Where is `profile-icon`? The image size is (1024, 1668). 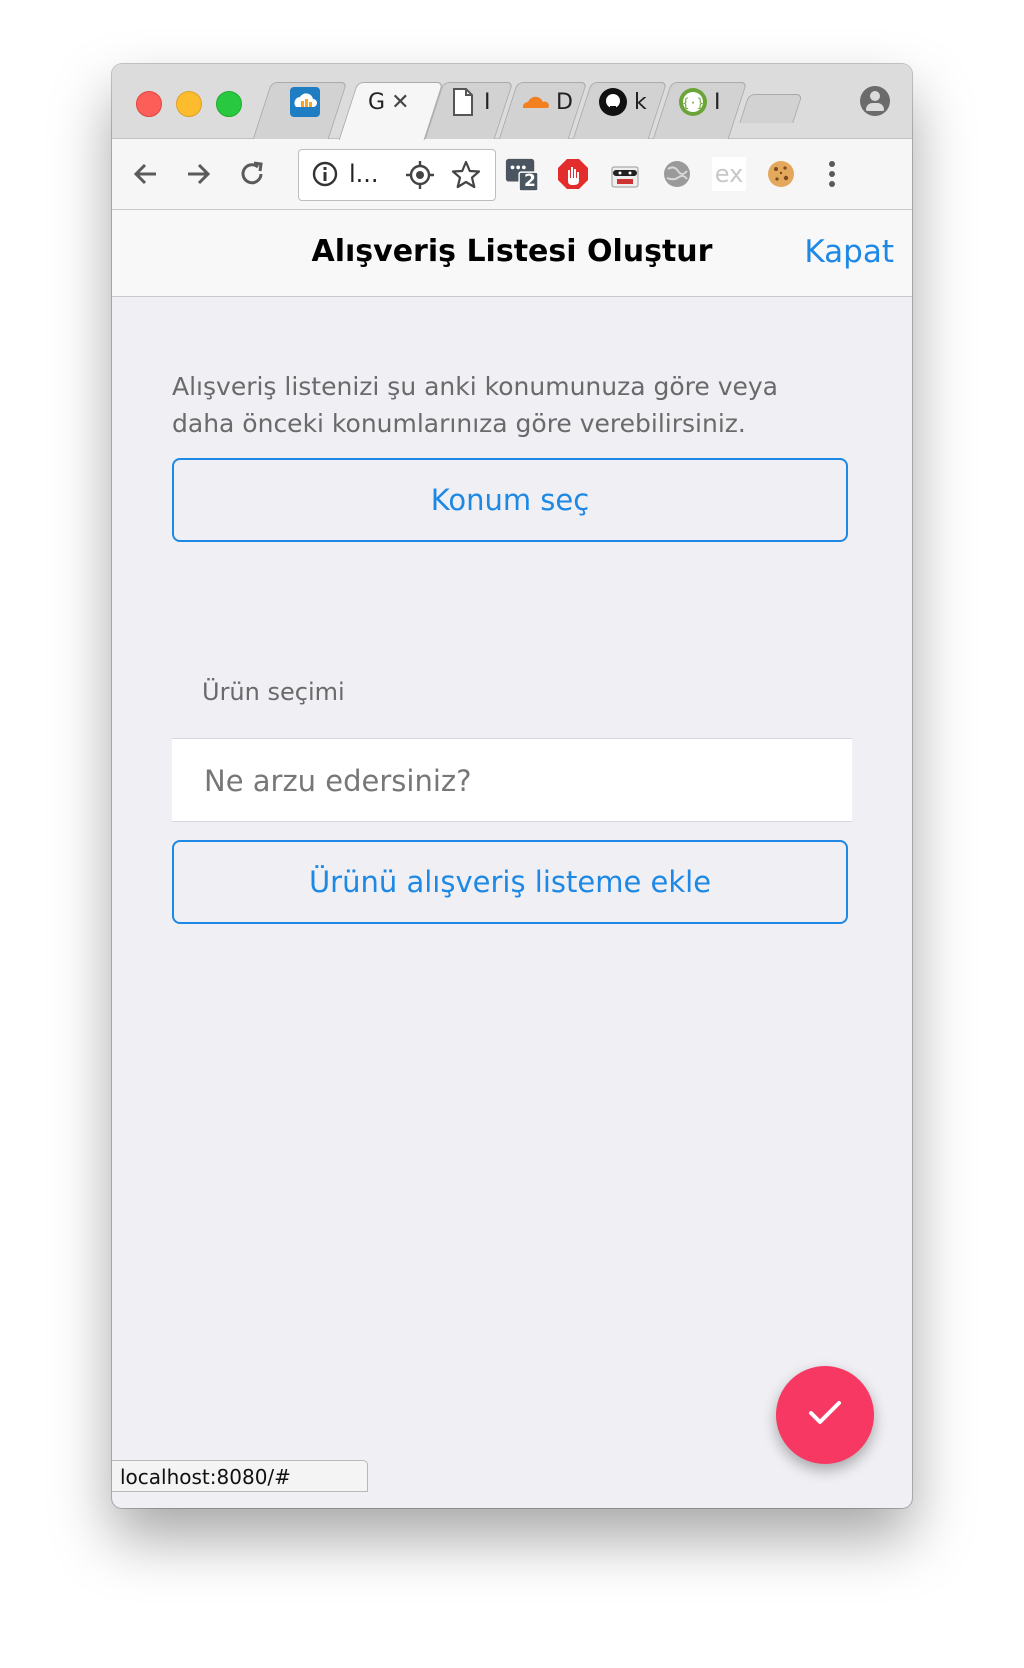 profile-icon is located at coordinates (875, 101).